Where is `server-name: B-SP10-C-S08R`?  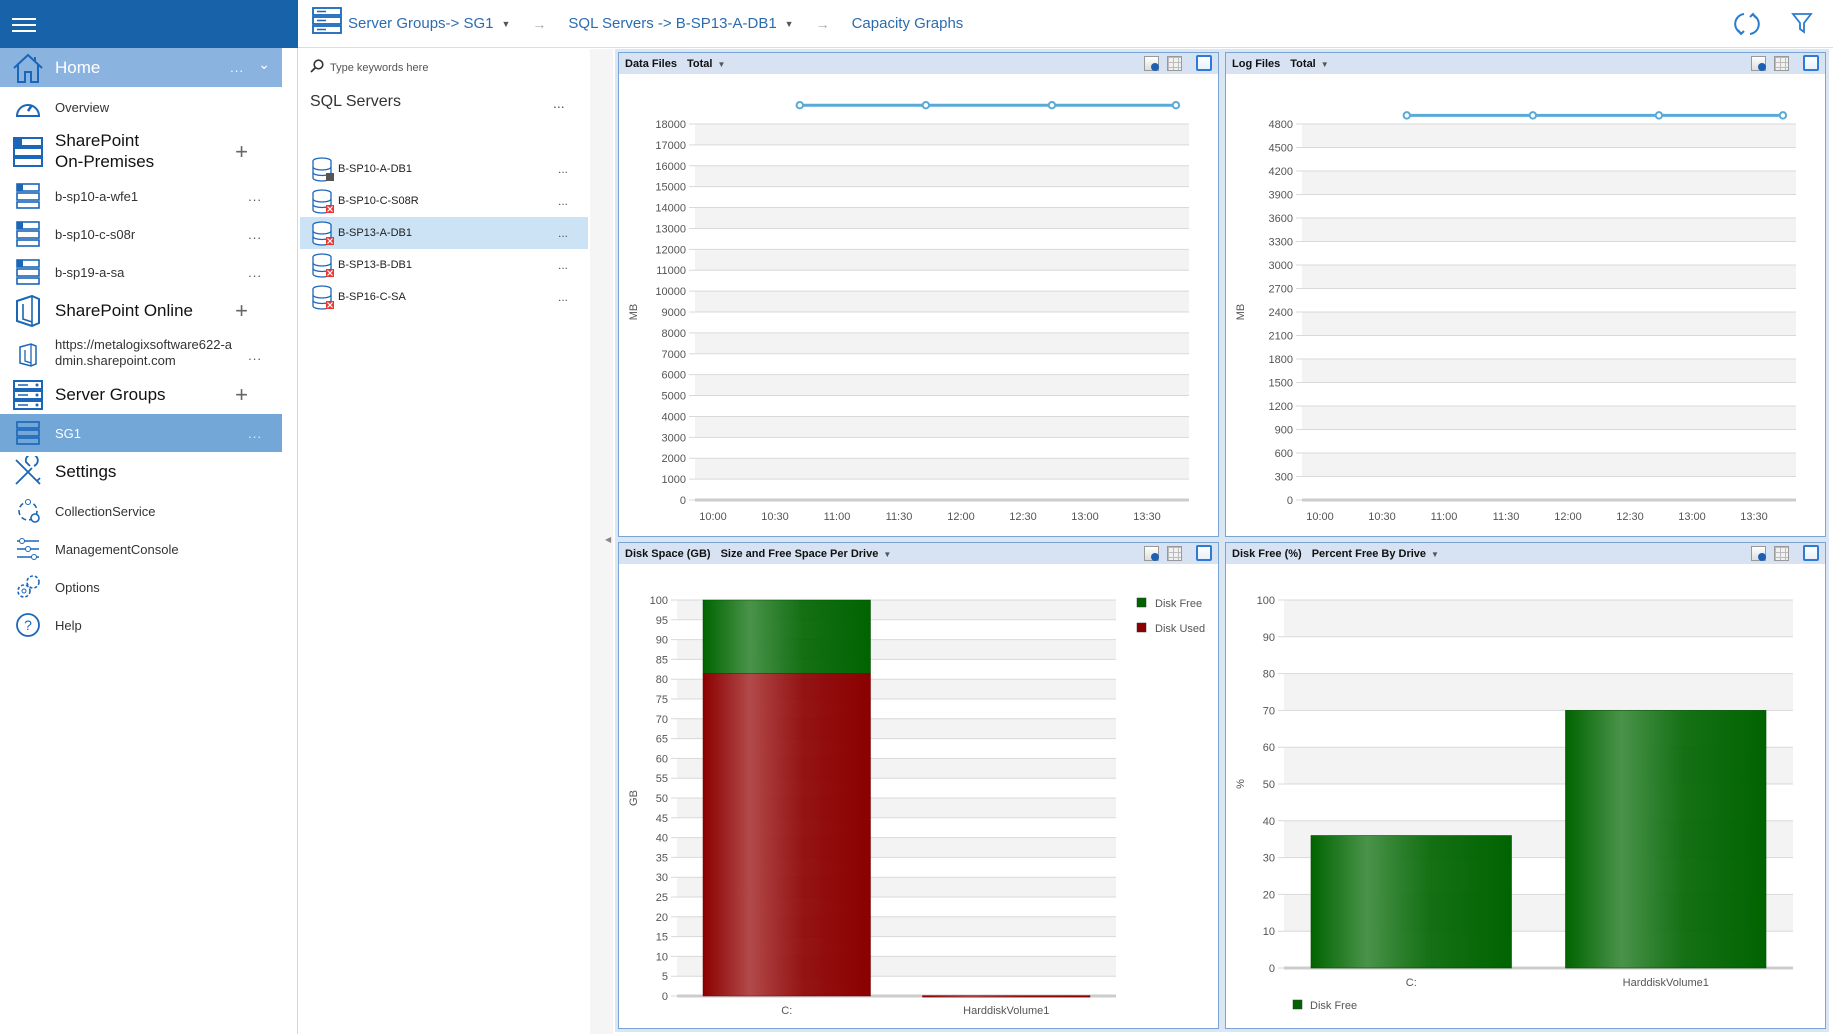
server-name: B-SP10-C-S08R is located at coordinates (378, 201).